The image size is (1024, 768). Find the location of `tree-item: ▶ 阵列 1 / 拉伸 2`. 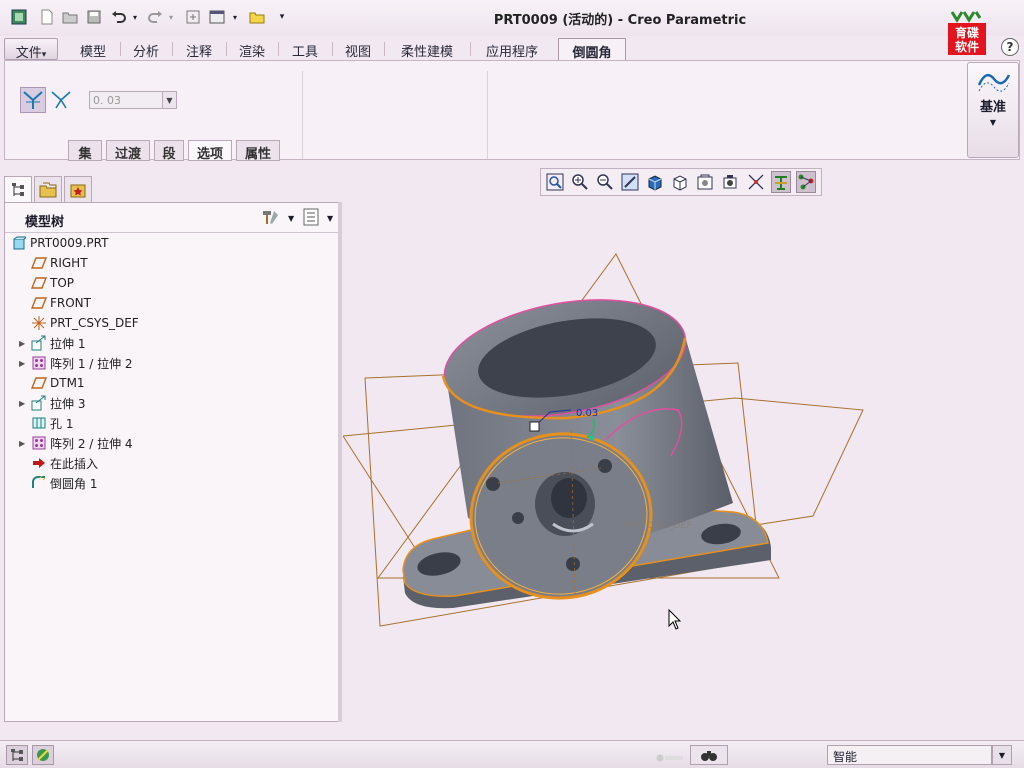

tree-item: ▶ 阵列 1 / 拉伸 2 is located at coordinates (76, 363).